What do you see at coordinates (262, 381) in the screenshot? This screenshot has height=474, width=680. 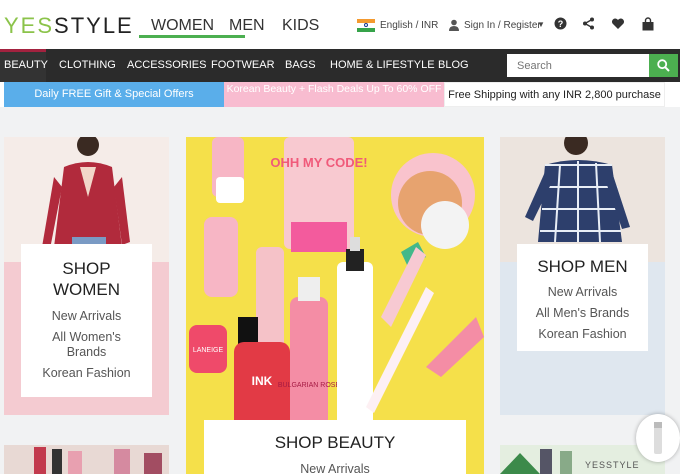 I see `product-label-ink: INK` at bounding box center [262, 381].